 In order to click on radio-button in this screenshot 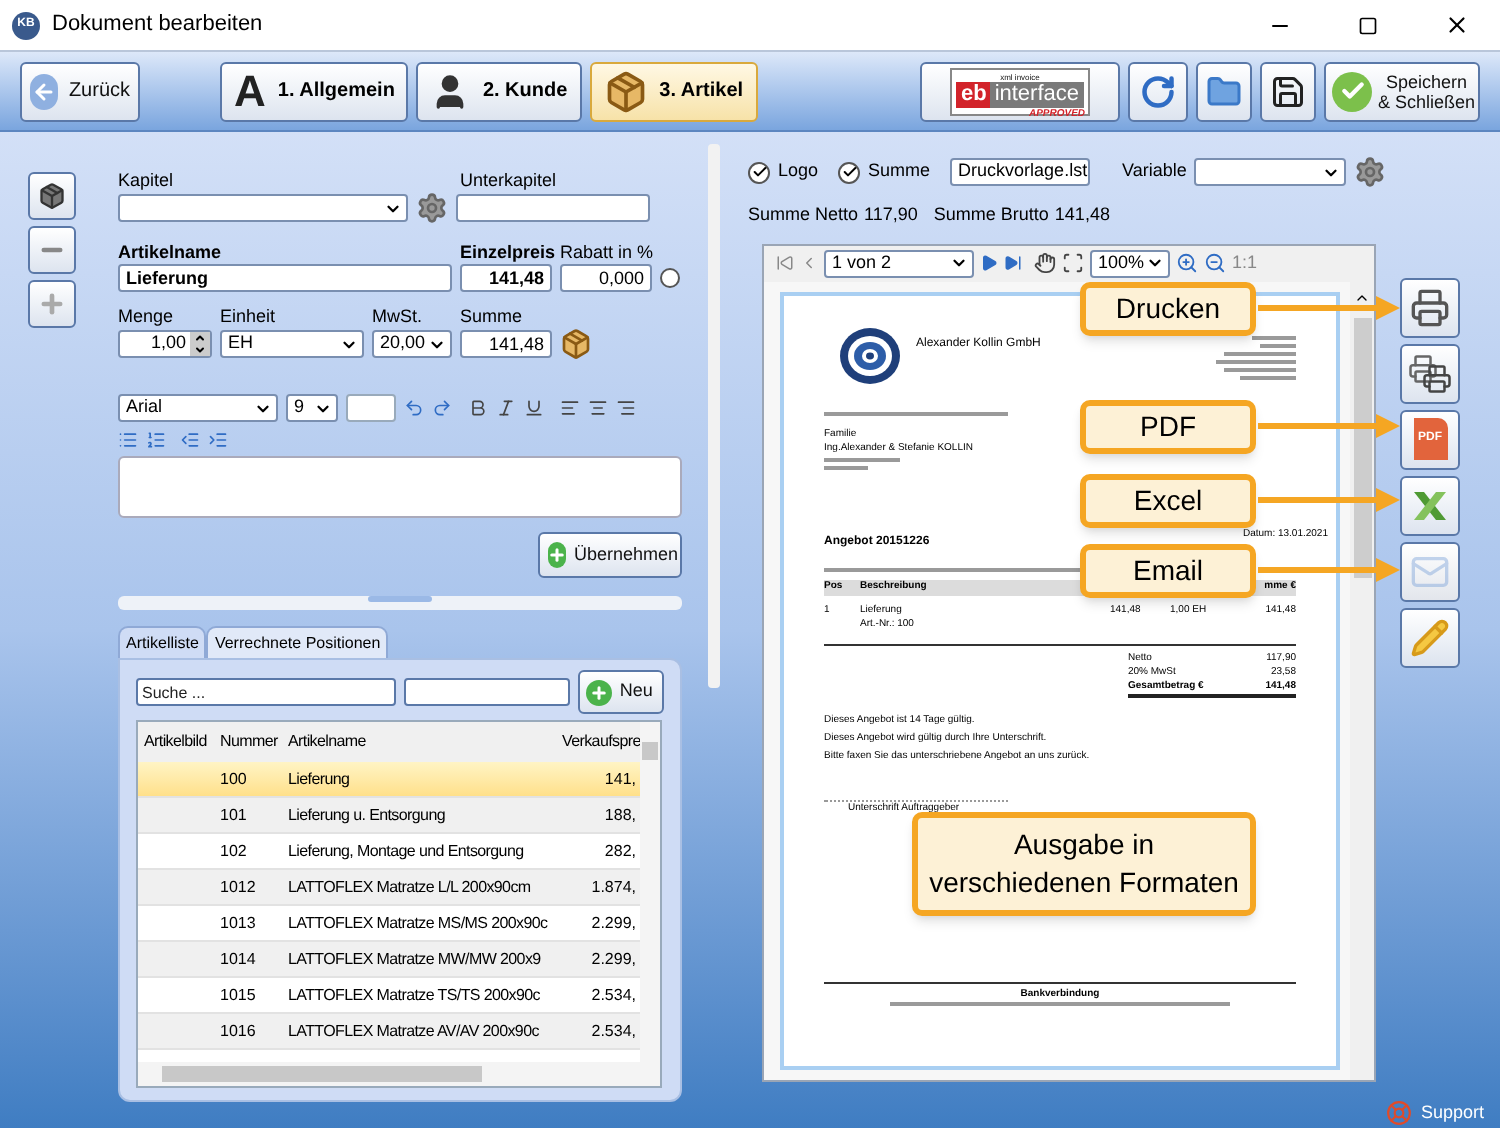, I will do `click(670, 278)`.